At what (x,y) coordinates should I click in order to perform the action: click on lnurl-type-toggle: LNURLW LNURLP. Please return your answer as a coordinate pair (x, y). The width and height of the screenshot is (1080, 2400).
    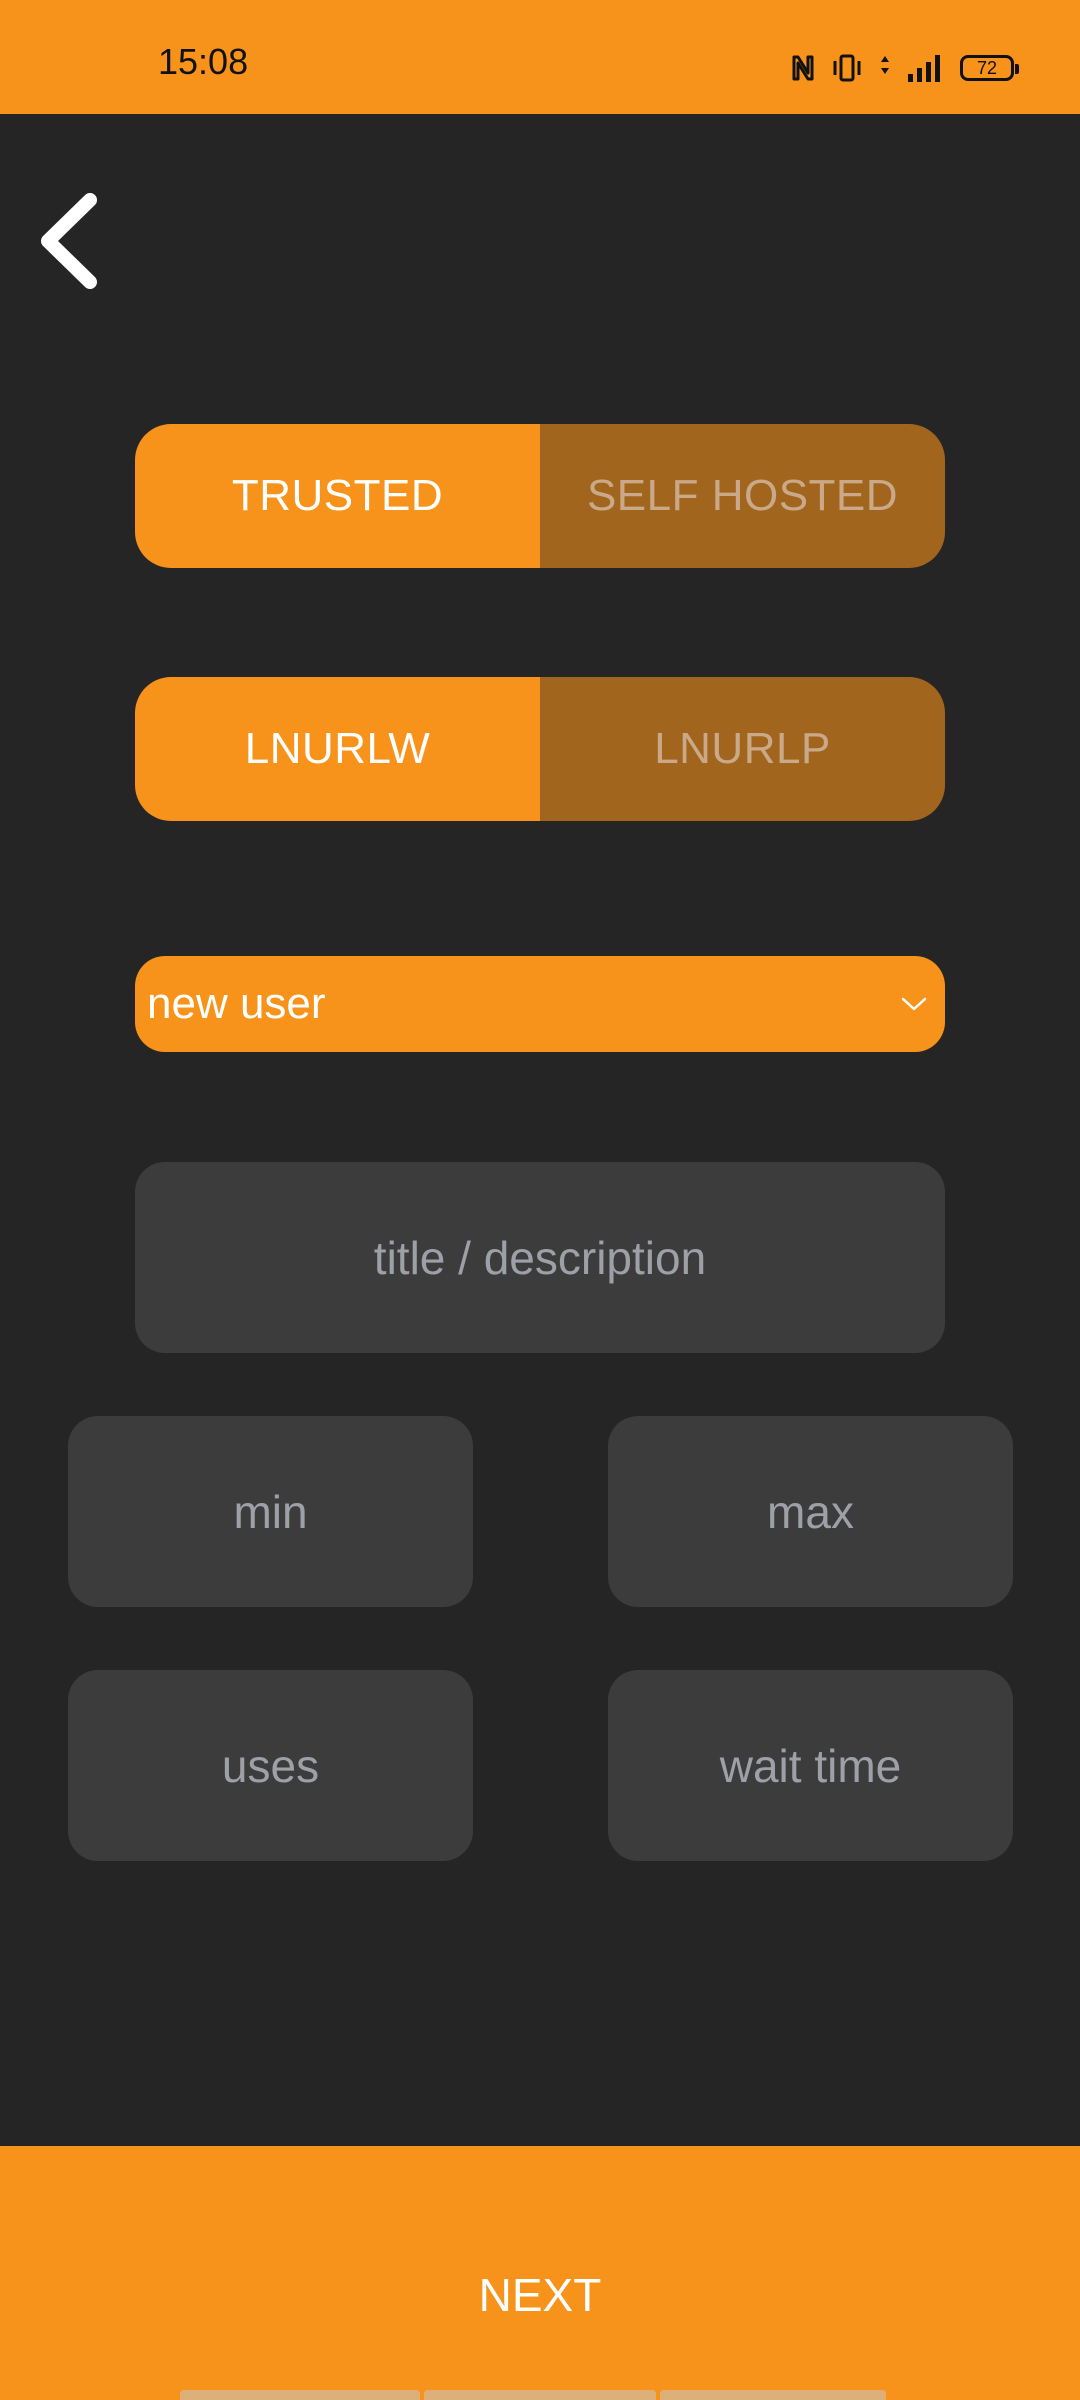
    Looking at the image, I should click on (540, 749).